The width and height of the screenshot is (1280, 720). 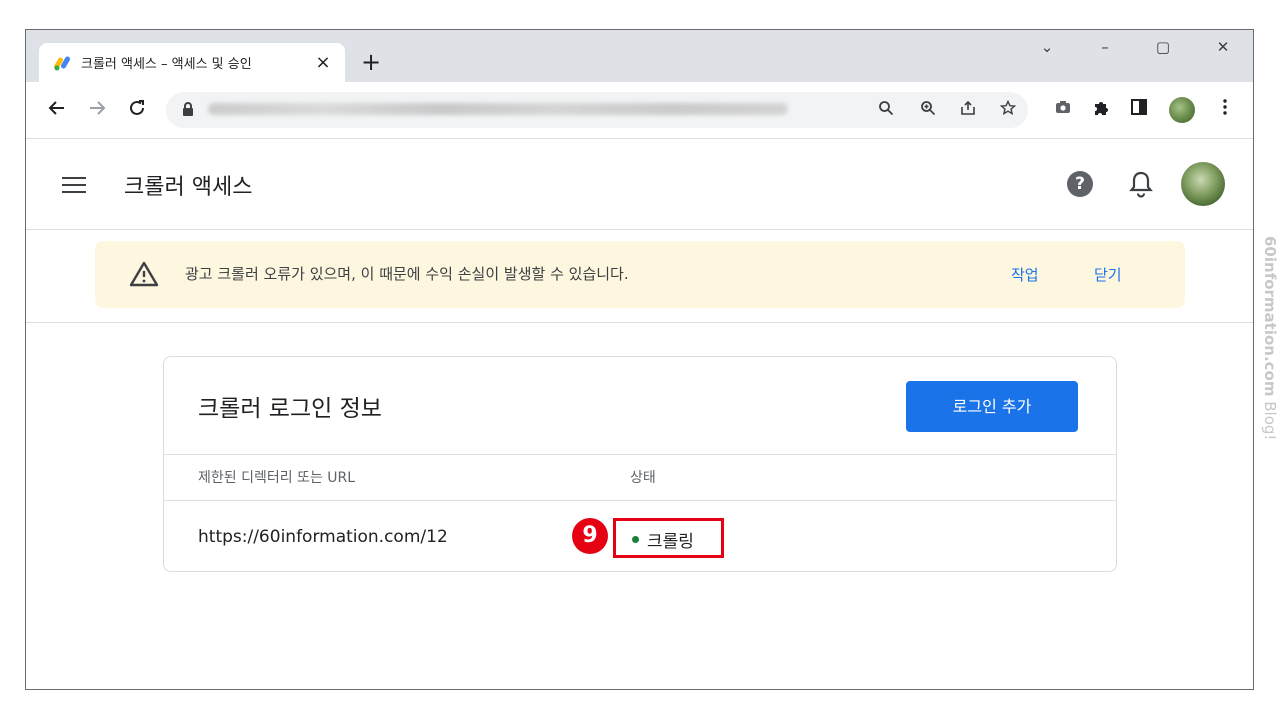 I want to click on side-panel-icon, so click(x=1139, y=109).